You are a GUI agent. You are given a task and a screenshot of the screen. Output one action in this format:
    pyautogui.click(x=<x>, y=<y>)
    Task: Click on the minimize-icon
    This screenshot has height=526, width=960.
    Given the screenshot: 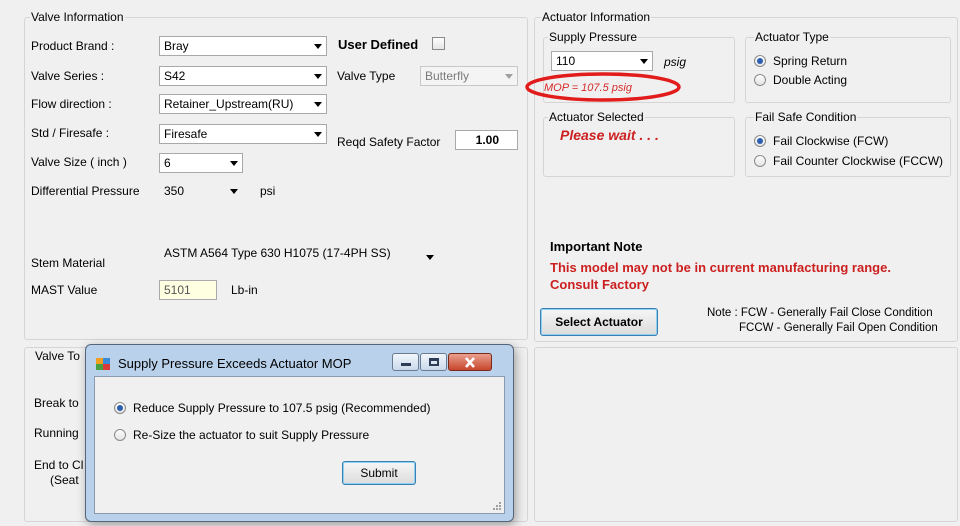 What is the action you would take?
    pyautogui.click(x=406, y=364)
    